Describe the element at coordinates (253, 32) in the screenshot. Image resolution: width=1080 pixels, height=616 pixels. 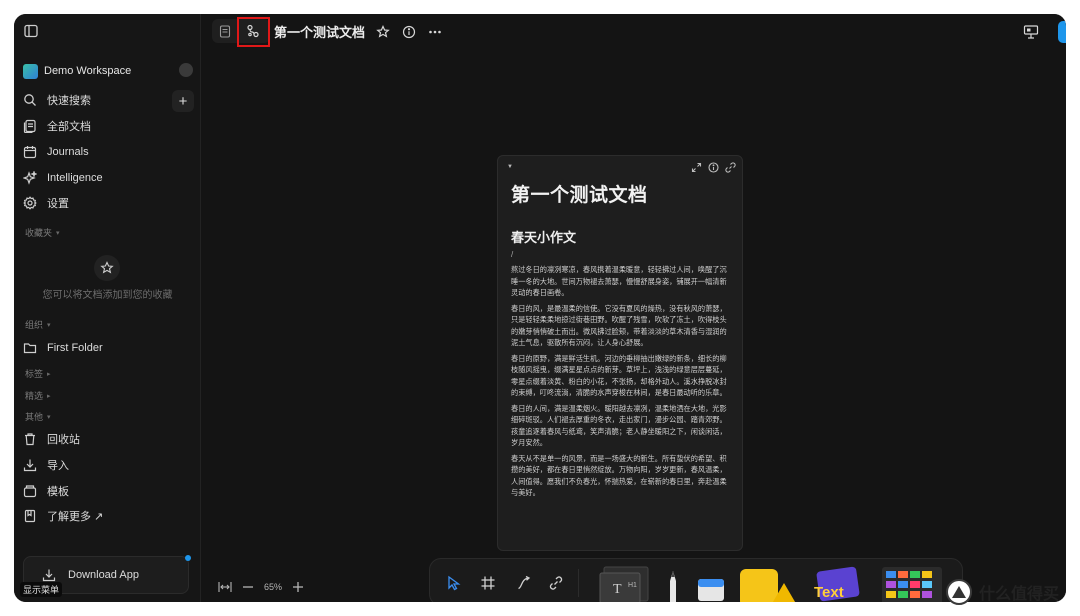
I see `highlight-box` at that location.